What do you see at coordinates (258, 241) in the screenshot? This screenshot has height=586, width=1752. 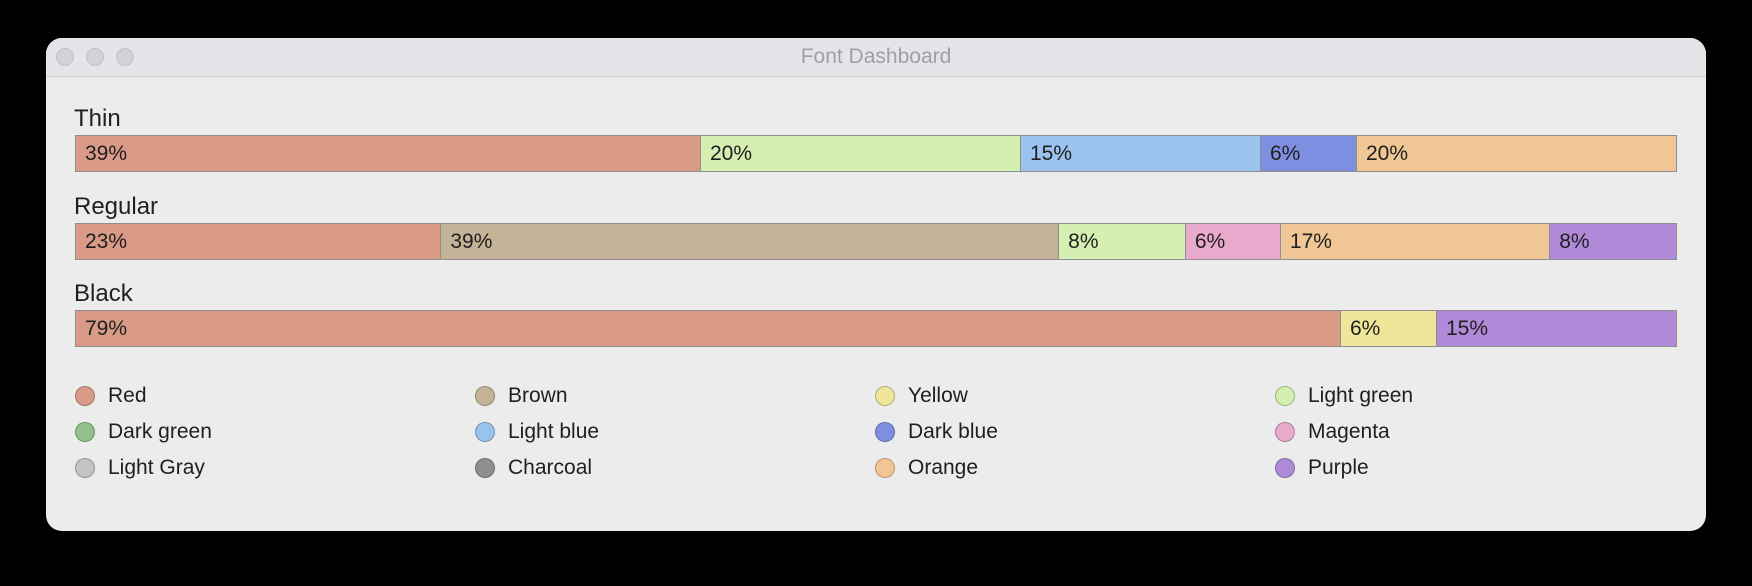 I see `bar-segment-regular-red: 23%` at bounding box center [258, 241].